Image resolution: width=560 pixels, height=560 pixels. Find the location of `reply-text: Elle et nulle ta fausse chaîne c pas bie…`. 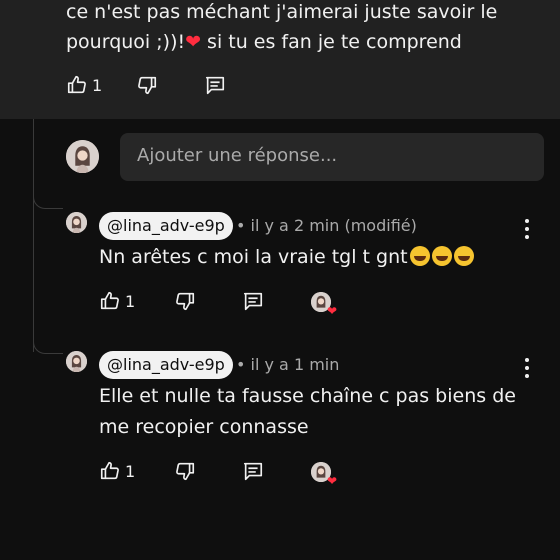

reply-text: Elle et nulle ta fausse chaîne c pas bie… is located at coordinates (307, 411).